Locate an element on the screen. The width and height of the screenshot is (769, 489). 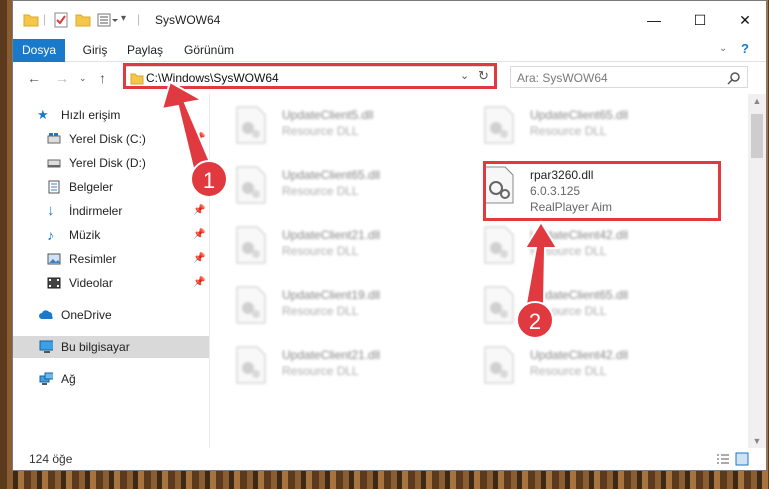
arrow-to-file is located at coordinates (541, 262).